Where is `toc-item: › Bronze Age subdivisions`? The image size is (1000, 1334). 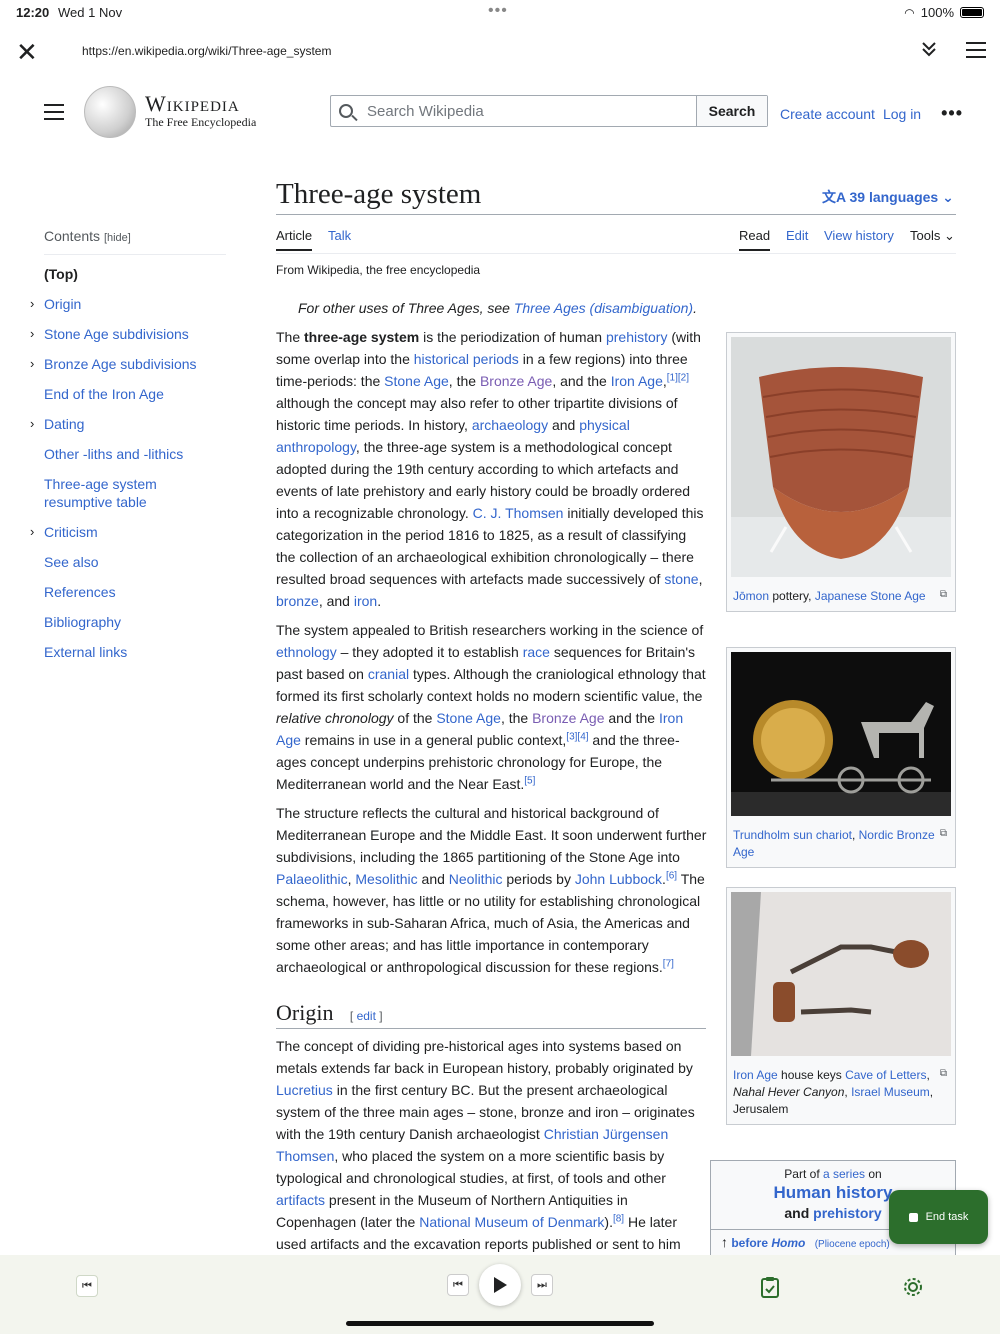
toc-item: › Bronze Age subdivisions is located at coordinates (128, 364).